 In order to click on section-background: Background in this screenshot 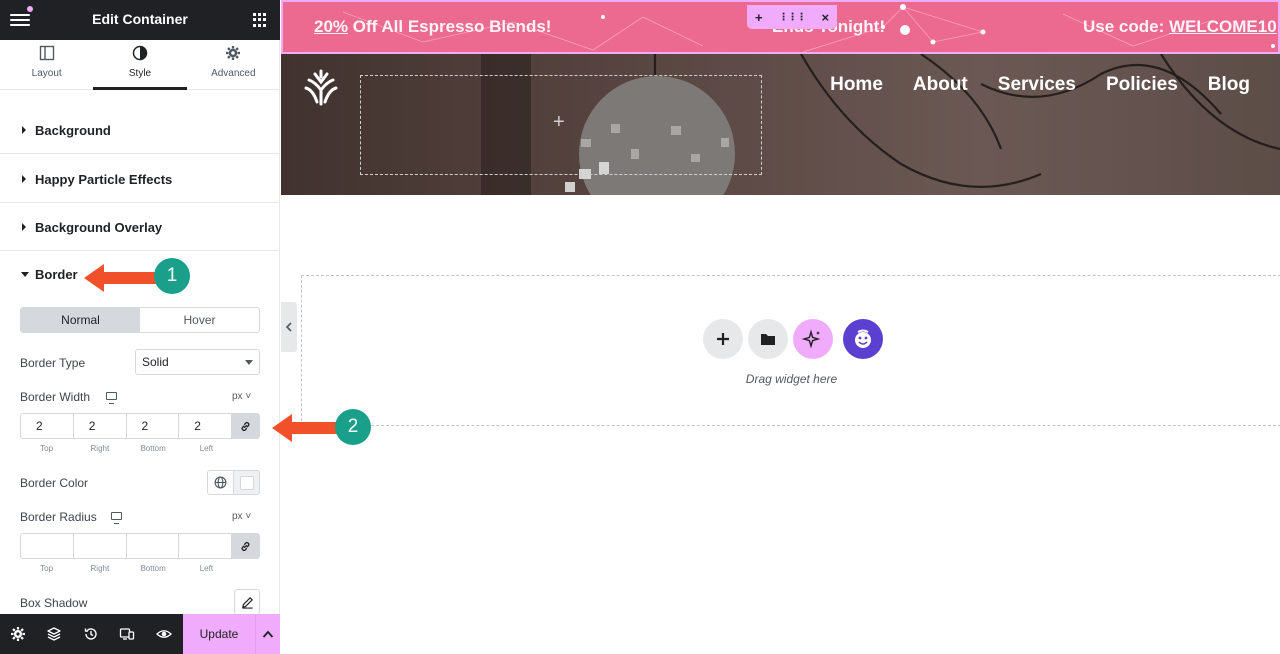, I will do `click(140, 130)`.